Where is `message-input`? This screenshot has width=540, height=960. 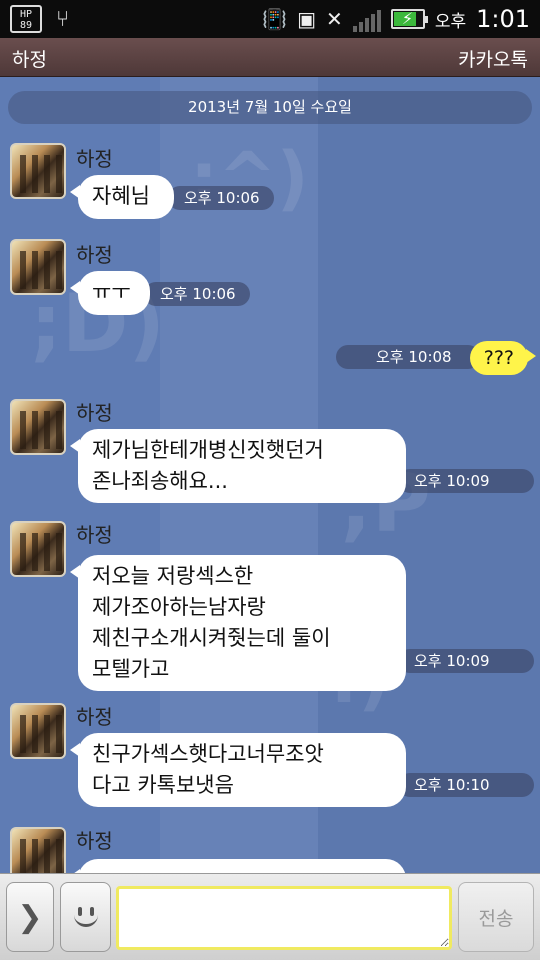 message-input is located at coordinates (284, 918).